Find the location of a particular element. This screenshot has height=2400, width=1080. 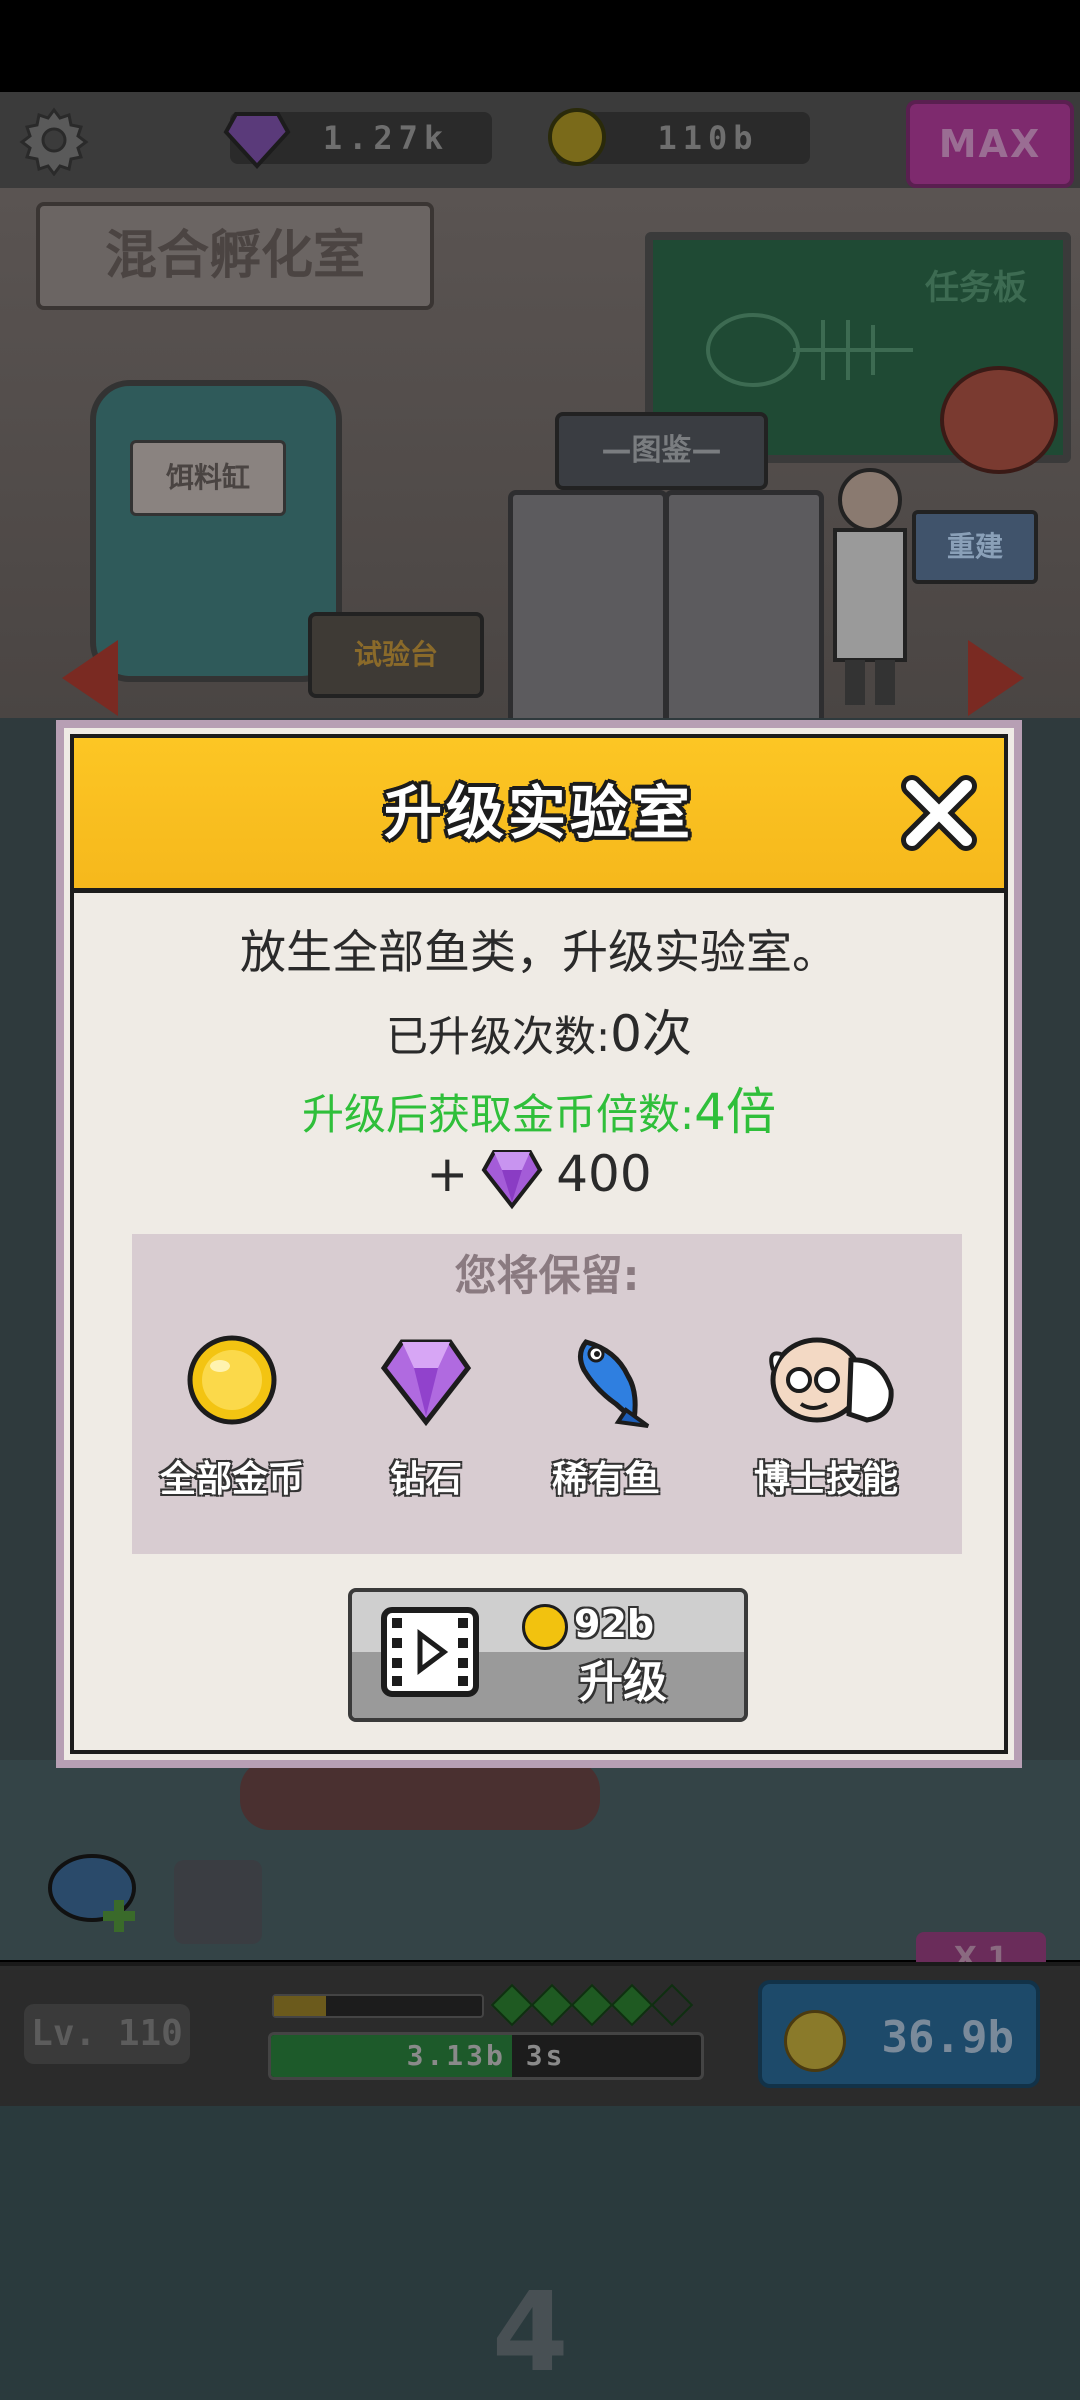

collect-coins-button: 36.9b is located at coordinates (899, 2034).